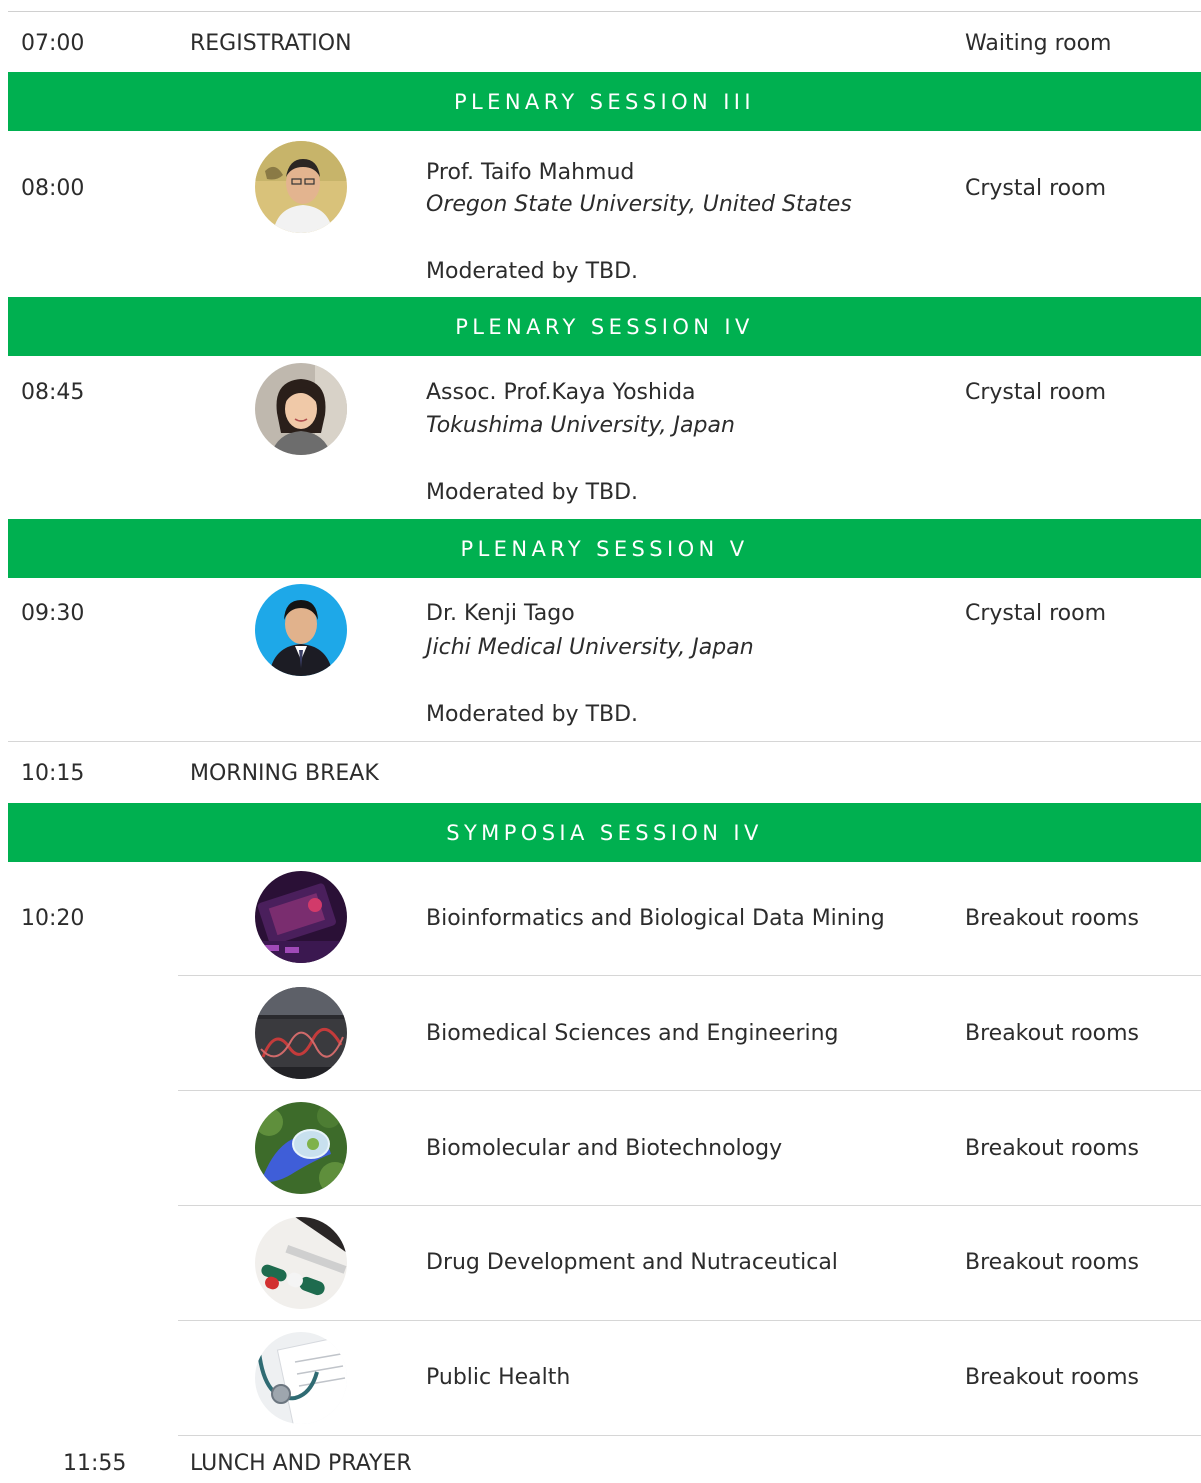  Describe the element at coordinates (284, 773) in the screenshot. I see `break-label: MORNING BREAK` at that location.